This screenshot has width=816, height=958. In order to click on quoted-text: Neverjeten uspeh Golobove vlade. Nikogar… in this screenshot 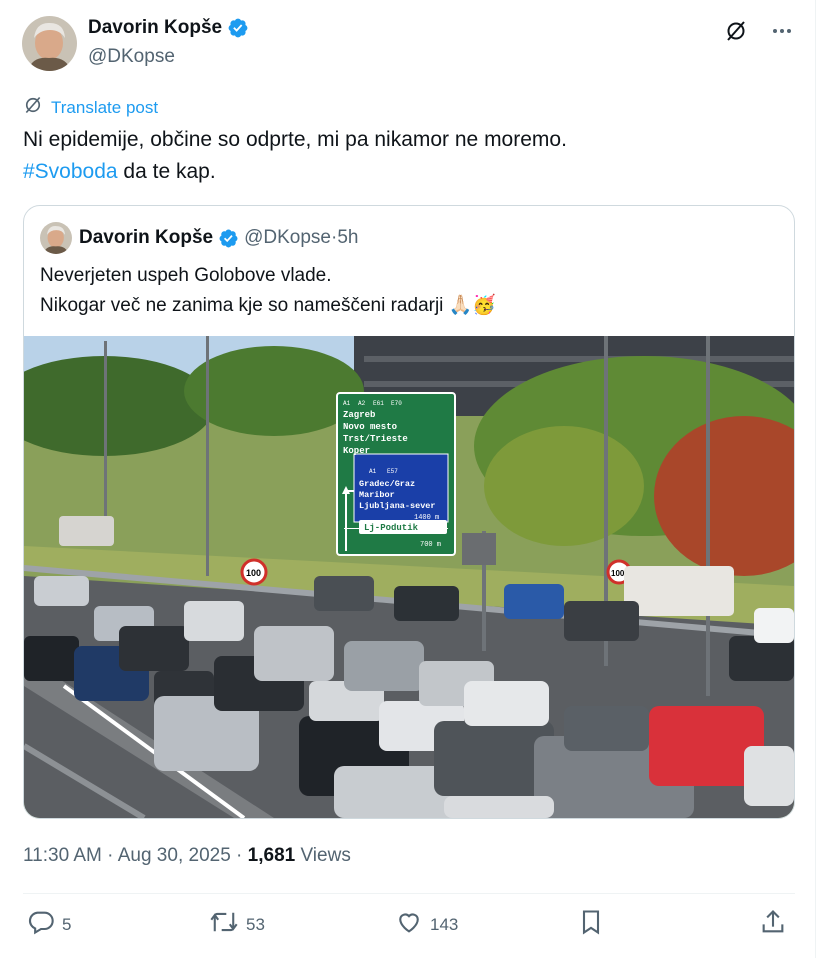, I will do `click(268, 291)`.